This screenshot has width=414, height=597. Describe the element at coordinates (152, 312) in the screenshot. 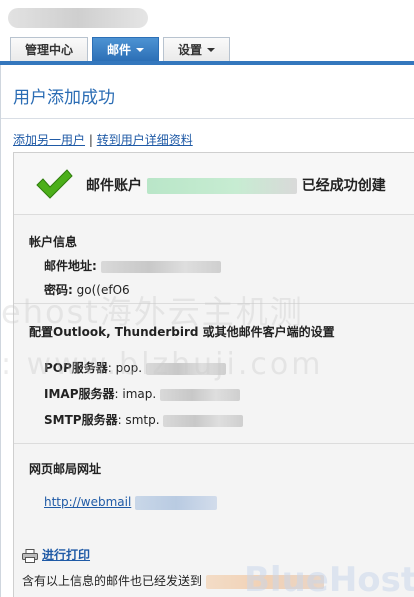

I see `watermark-text: ehost海外云主机测` at that location.